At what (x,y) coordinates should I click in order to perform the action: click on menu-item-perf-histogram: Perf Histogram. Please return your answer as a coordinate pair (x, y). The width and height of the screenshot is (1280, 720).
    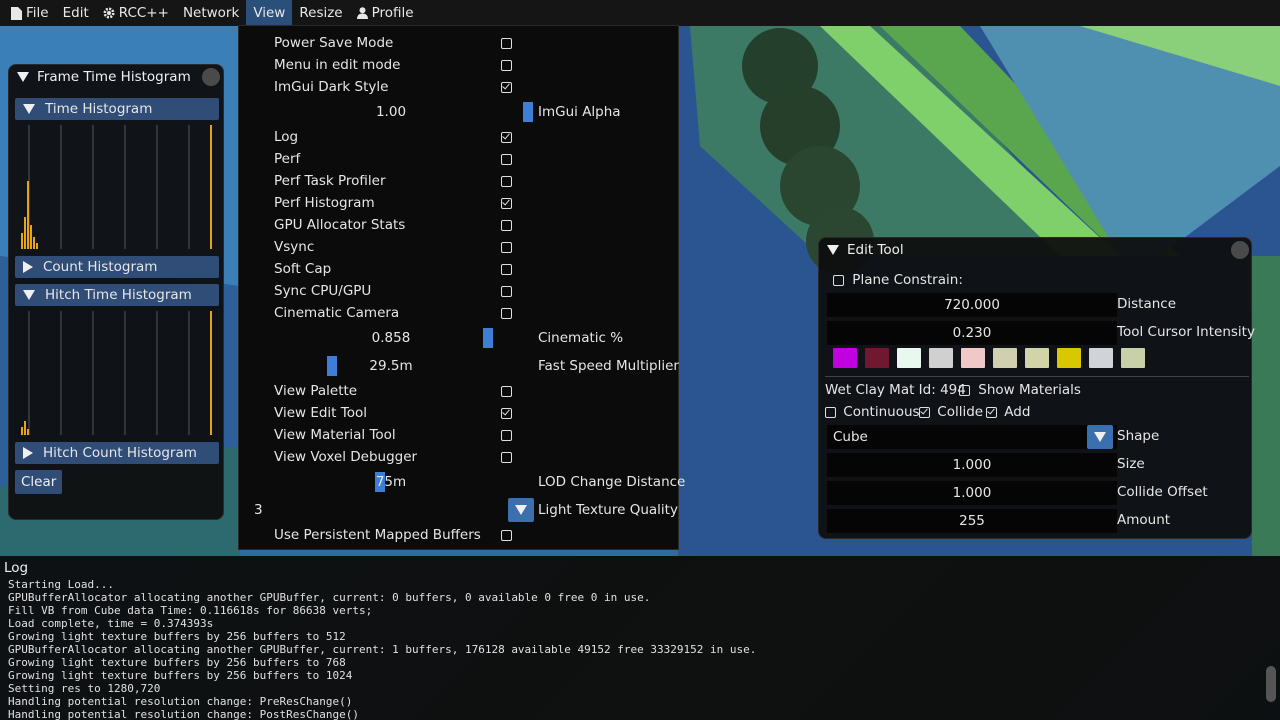
    Looking at the image, I should click on (459, 203).